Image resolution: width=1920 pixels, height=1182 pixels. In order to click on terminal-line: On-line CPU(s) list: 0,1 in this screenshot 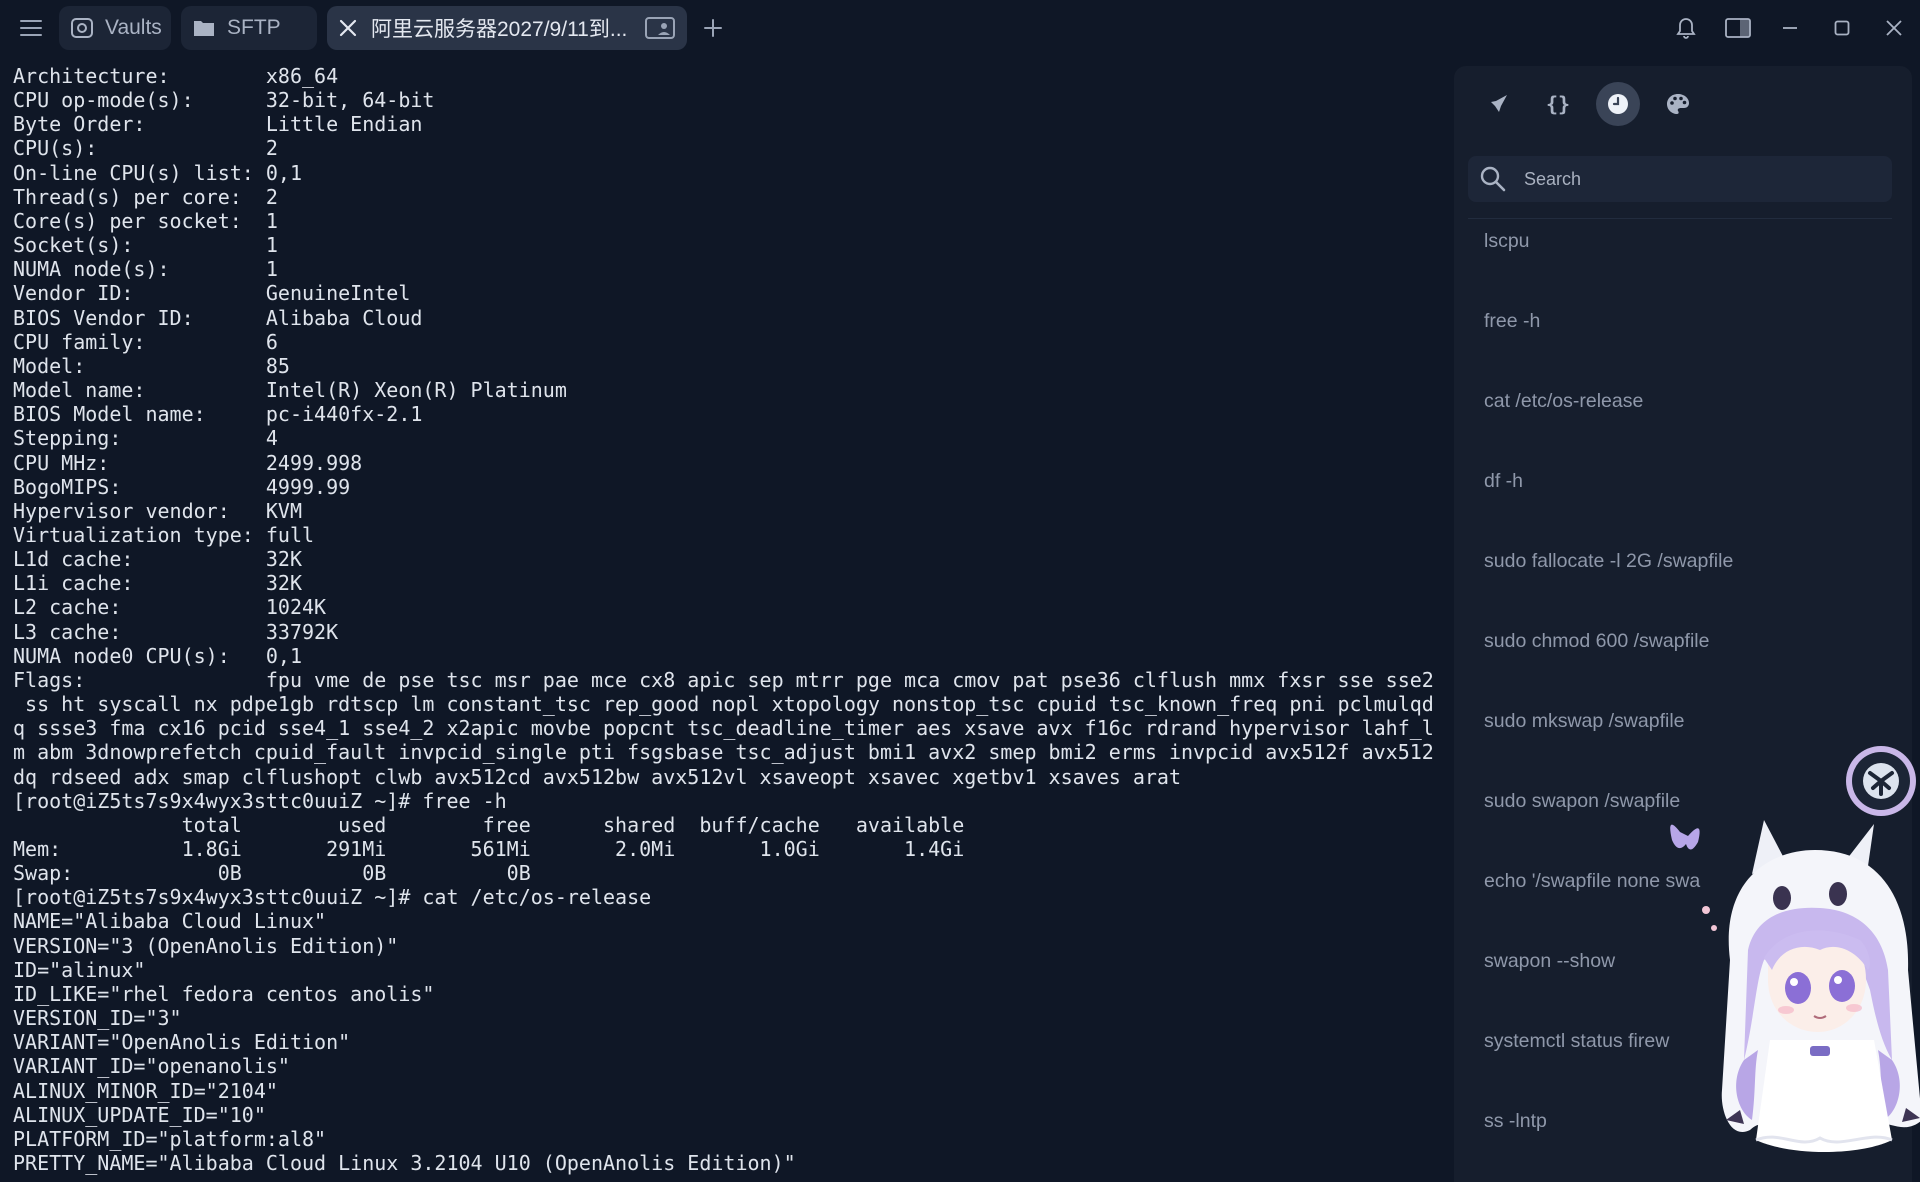, I will do `click(157, 172)`.